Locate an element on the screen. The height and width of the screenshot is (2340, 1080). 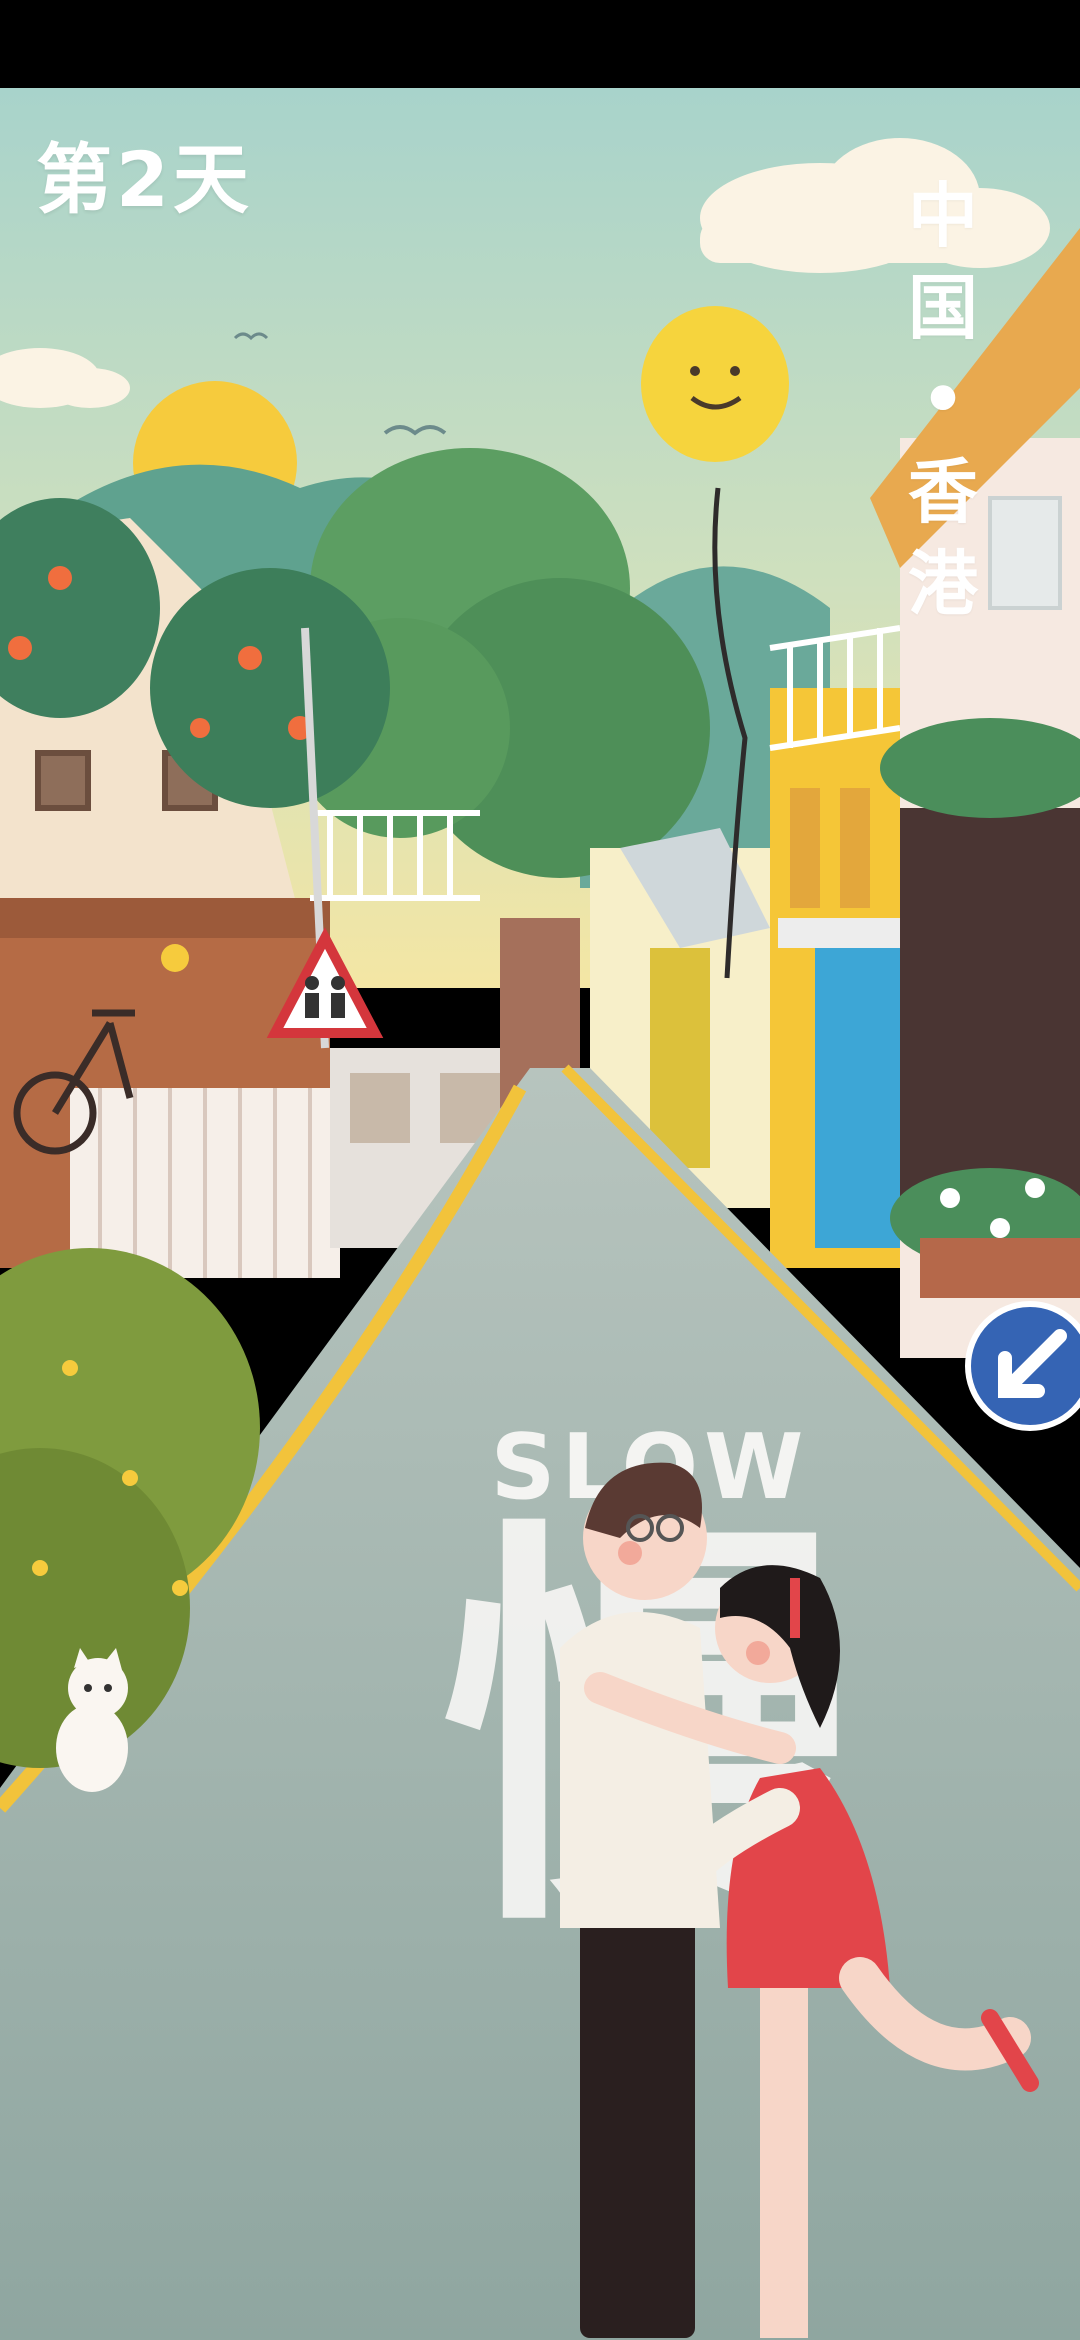
day-label: 第2天 is located at coordinates (144, 179).